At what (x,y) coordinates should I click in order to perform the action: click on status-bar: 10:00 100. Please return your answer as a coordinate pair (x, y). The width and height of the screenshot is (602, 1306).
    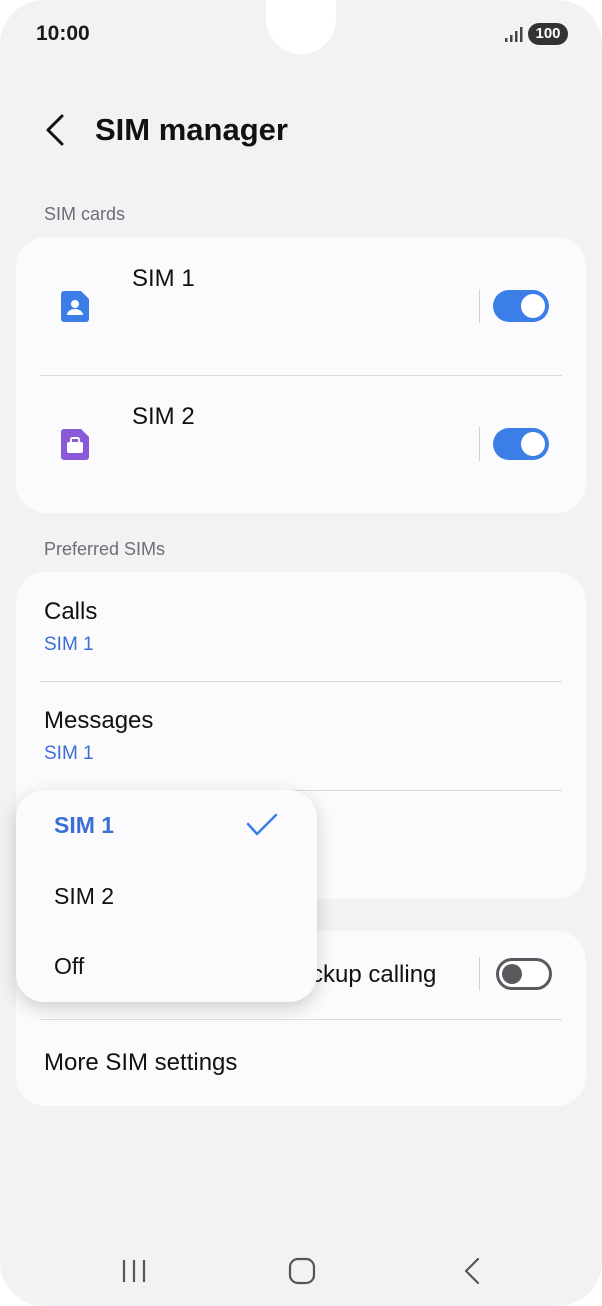
    Looking at the image, I should click on (301, 35).